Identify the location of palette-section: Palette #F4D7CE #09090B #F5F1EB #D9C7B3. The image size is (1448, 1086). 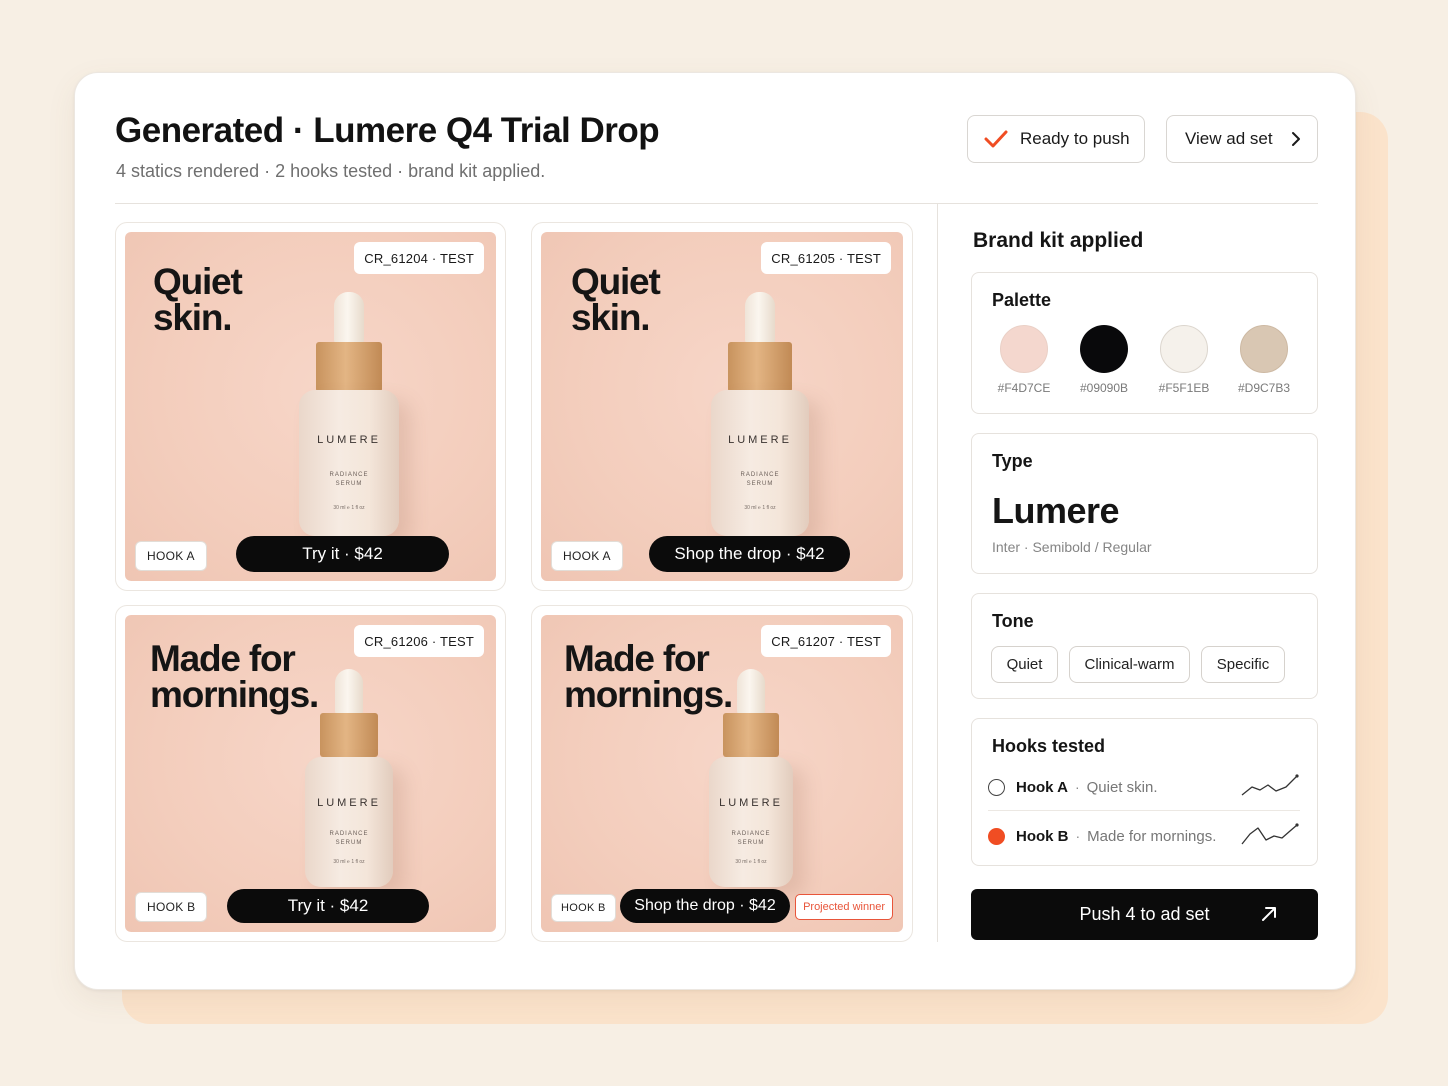
(1144, 343).